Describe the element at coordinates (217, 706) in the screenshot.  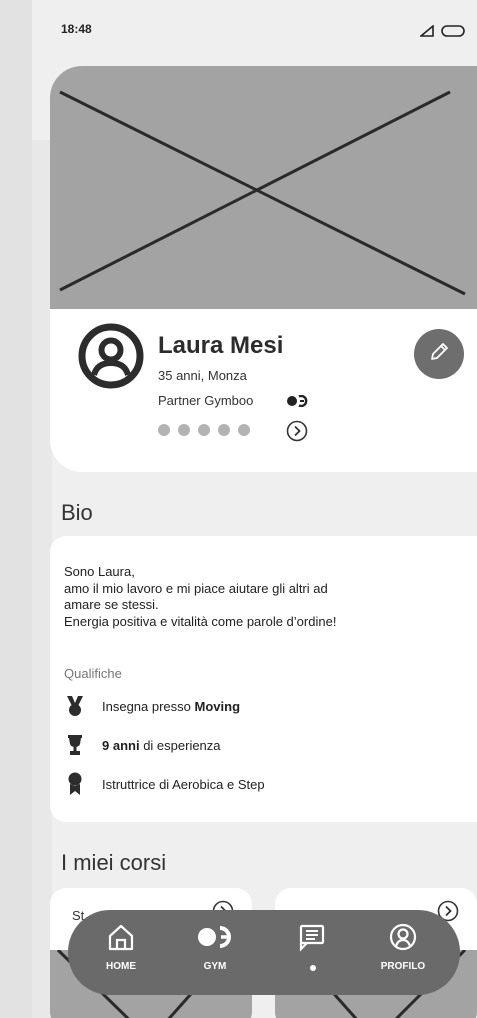
I see `qualification-gym-name: Moving` at that location.